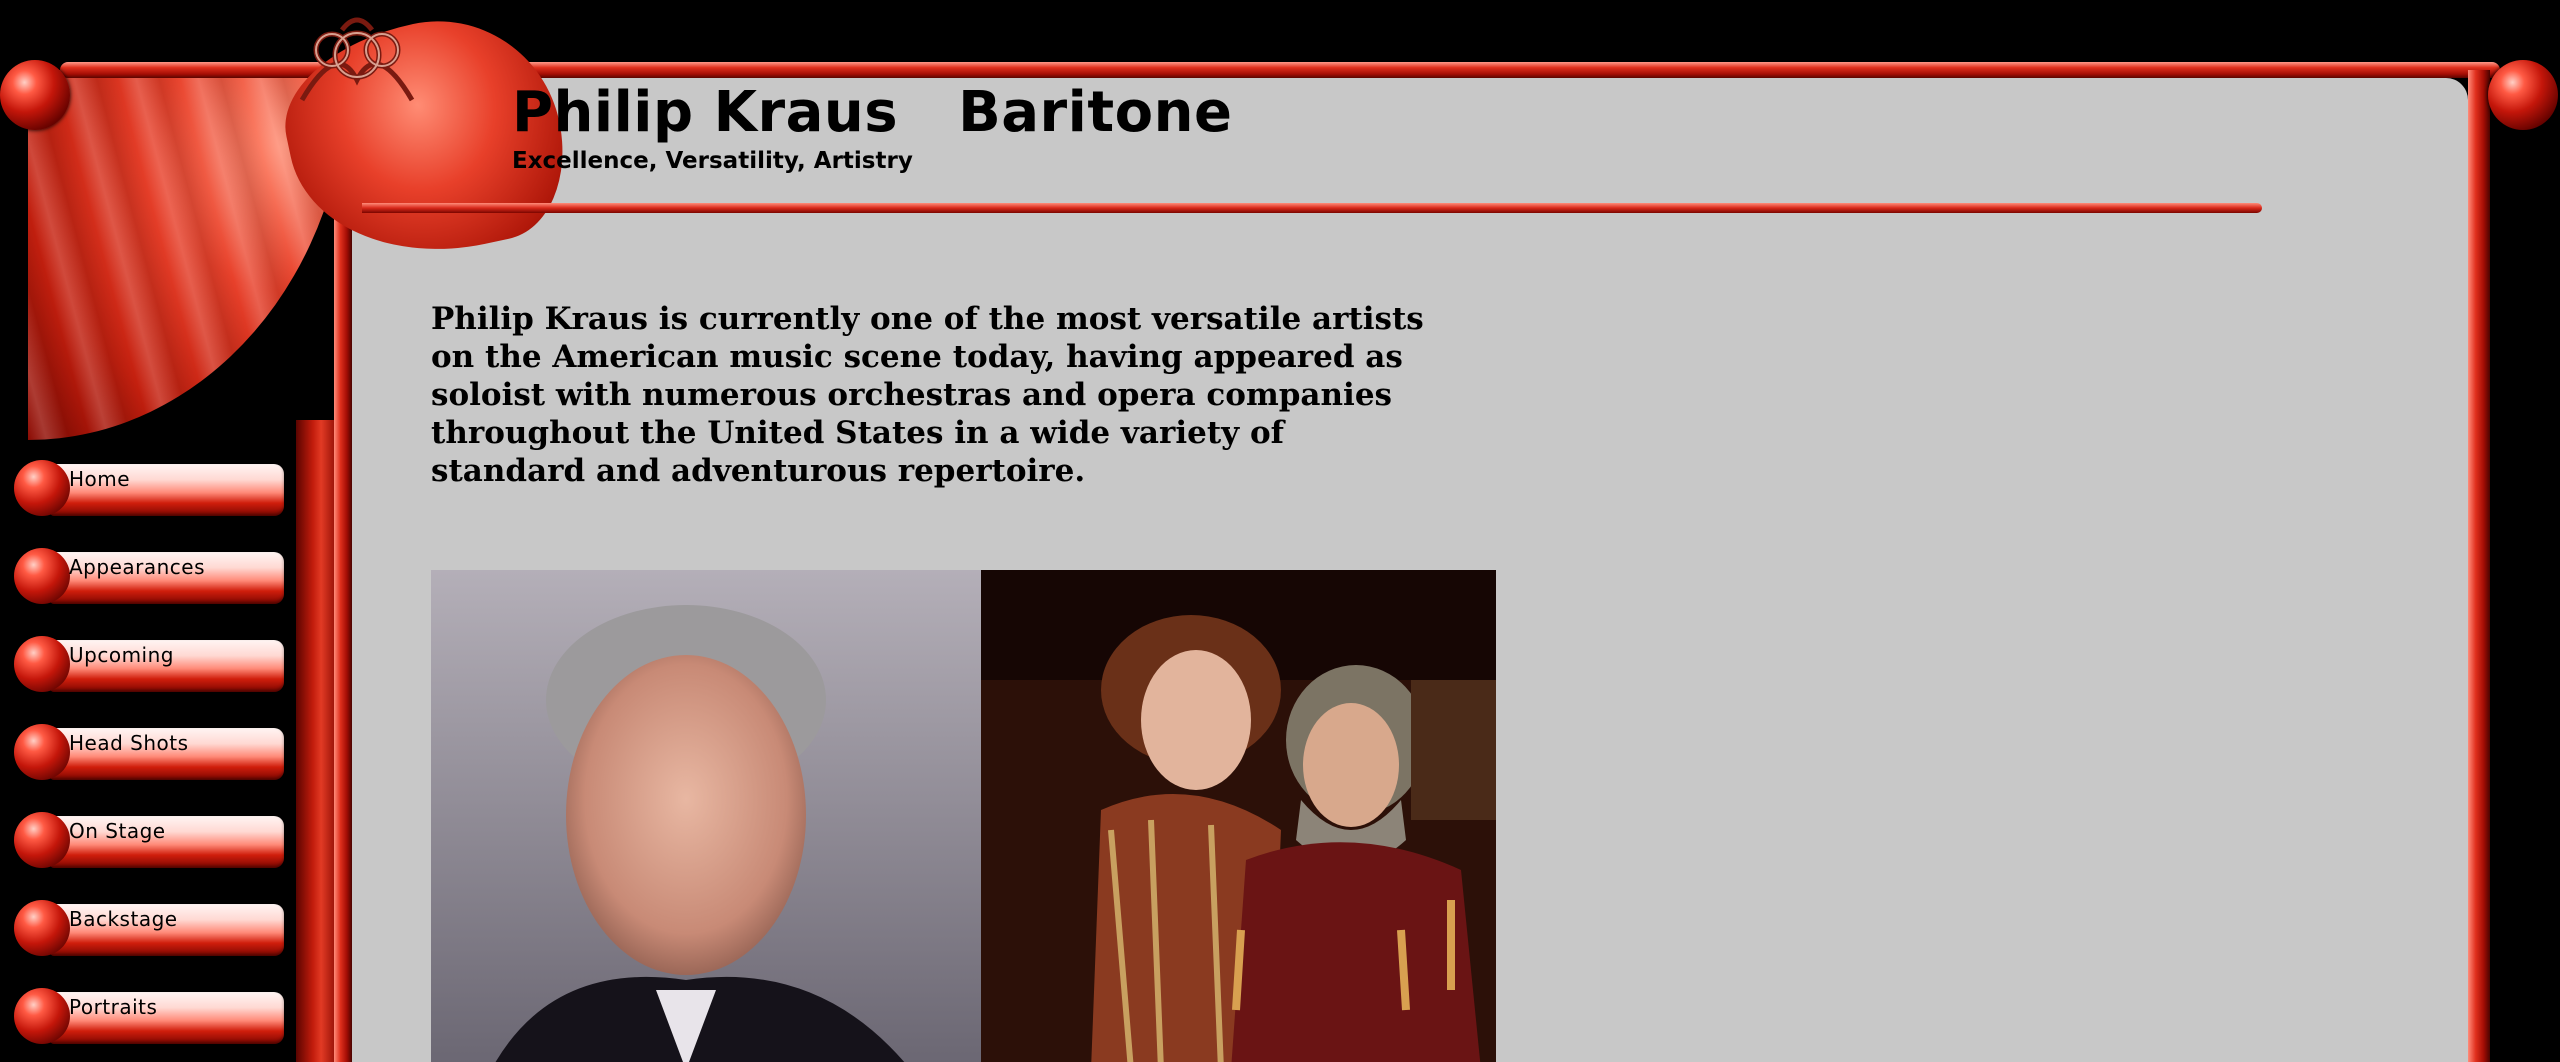 This screenshot has height=1062, width=2560. I want to click on nav-button-upcoming: Upcoming, so click(149, 666).